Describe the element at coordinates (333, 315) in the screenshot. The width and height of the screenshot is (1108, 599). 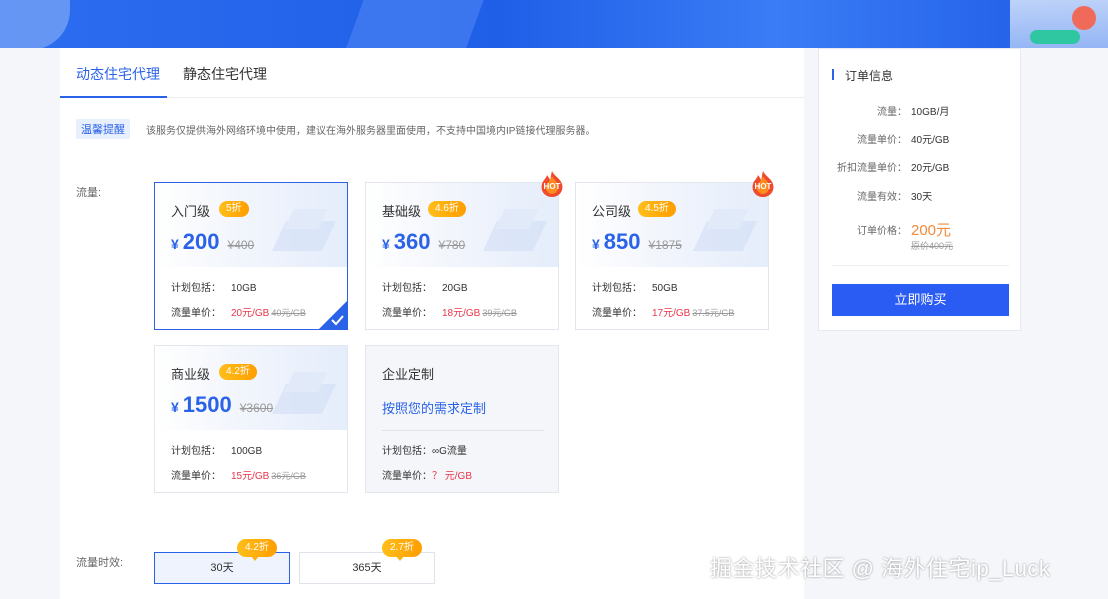
I see `check-corner-icon` at that location.